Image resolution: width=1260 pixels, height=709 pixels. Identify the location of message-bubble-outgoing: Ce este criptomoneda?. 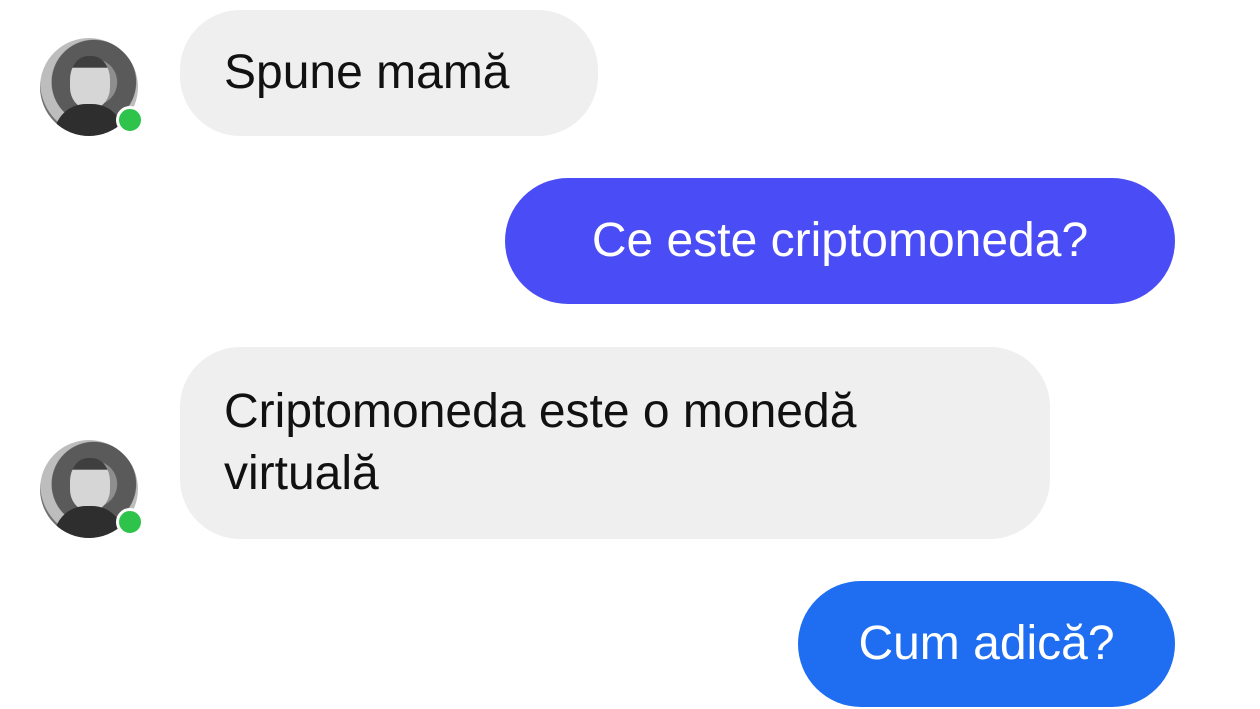
(840, 241).